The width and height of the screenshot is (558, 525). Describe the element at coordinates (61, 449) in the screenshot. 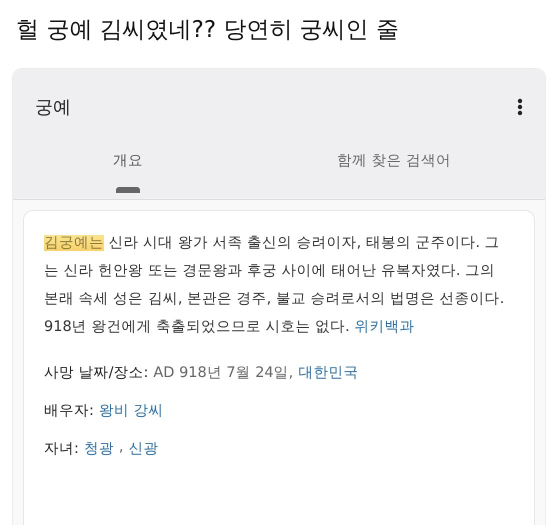

I see `fact-label: 자녀:` at that location.